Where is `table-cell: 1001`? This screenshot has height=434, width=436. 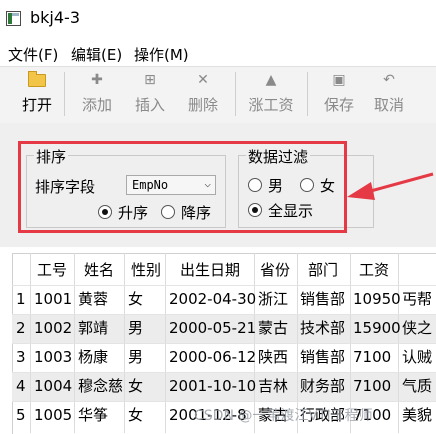
table-cell: 1001 is located at coordinates (53, 299).